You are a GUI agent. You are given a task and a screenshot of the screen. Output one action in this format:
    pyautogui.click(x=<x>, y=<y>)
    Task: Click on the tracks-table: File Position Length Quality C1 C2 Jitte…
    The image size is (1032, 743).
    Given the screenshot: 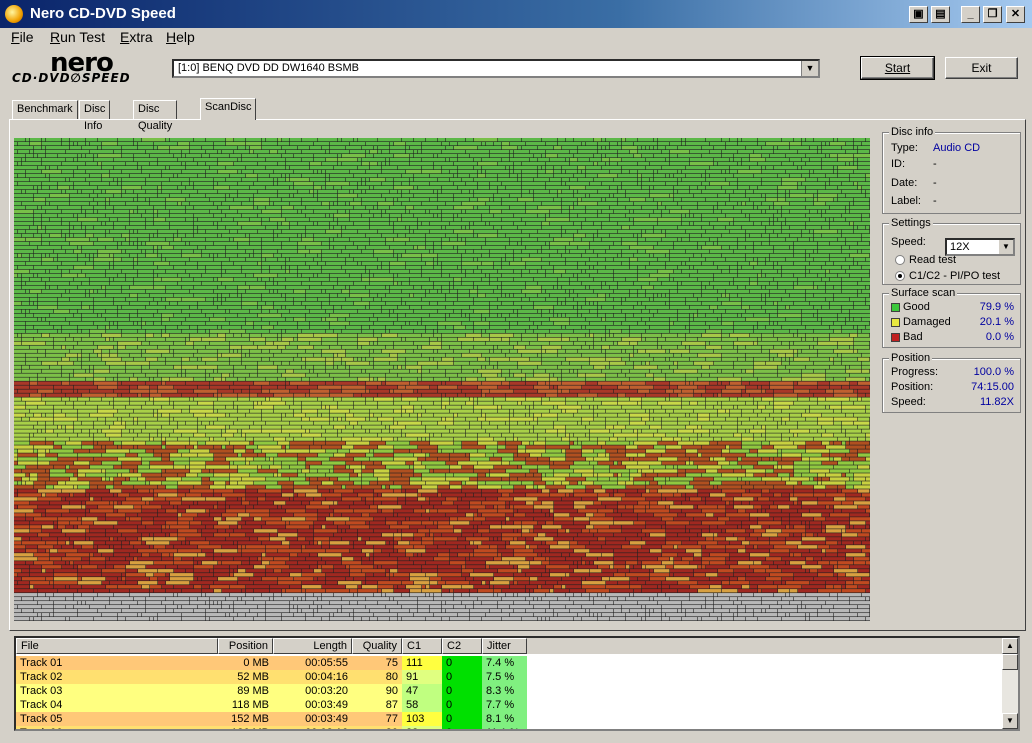 What is the action you would take?
    pyautogui.click(x=517, y=683)
    